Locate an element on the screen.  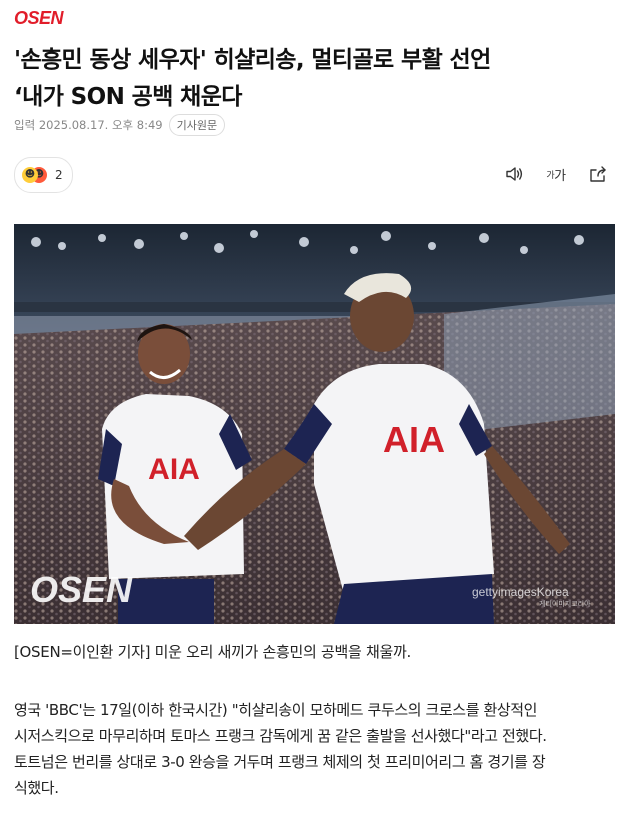
body-line-4: 식했다. is located at coordinates (36, 788).